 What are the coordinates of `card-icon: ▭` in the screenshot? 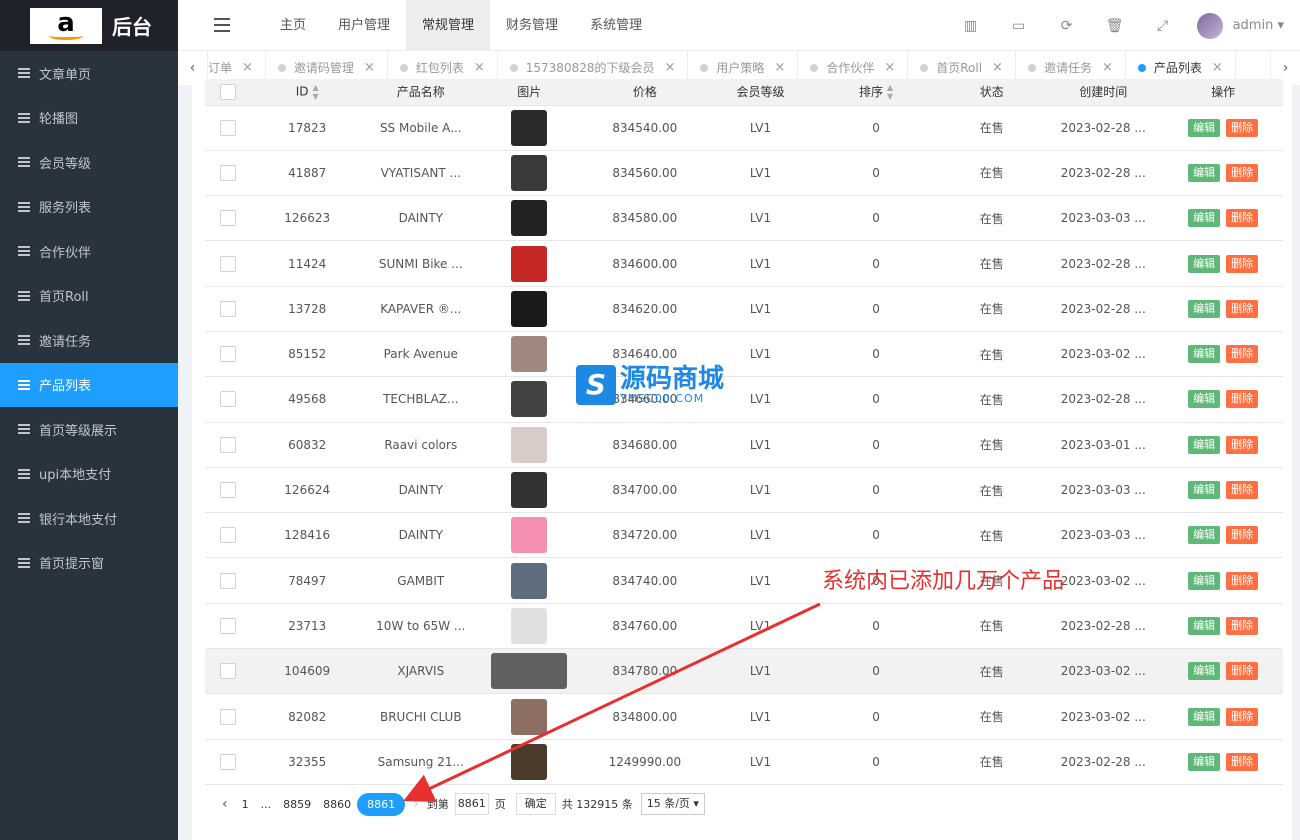 It's located at (1019, 26).